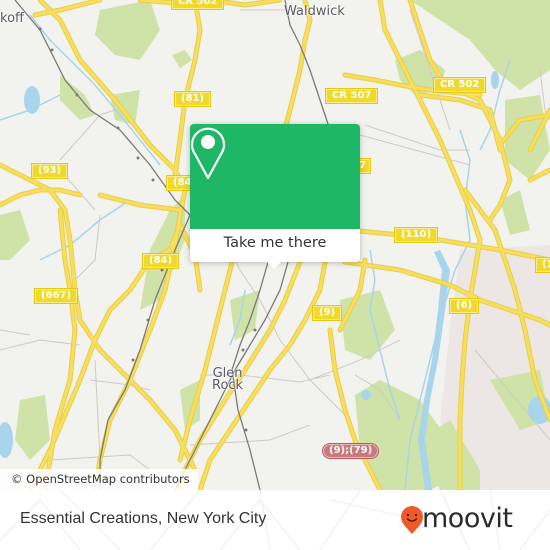 Image resolution: width=550 pixels, height=550 pixels. Describe the element at coordinates (12, 18) in the screenshot. I see `place-label-wyckoff: koff` at that location.